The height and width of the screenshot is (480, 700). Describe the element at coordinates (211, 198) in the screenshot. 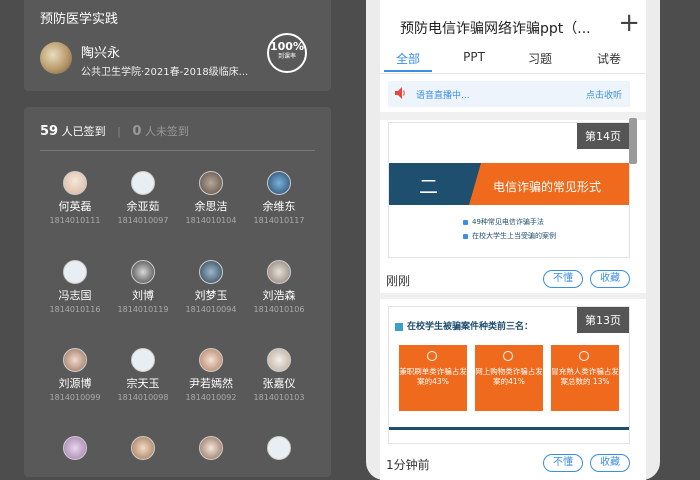

I see `student-item: 余思洁 1814010104` at that location.